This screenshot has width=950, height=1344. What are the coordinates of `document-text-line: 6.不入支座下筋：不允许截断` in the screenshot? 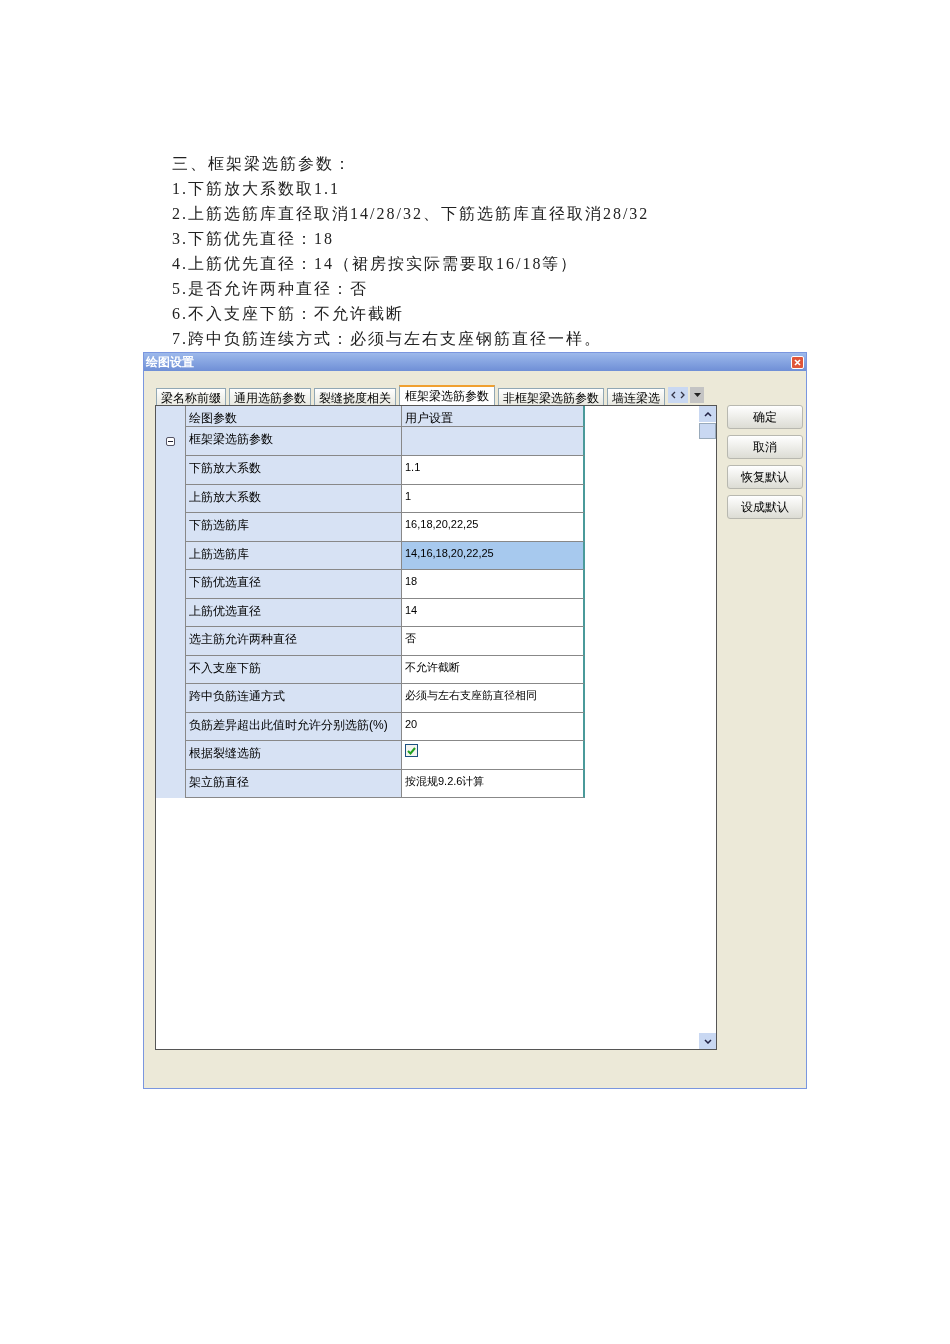 It's located at (288, 314).